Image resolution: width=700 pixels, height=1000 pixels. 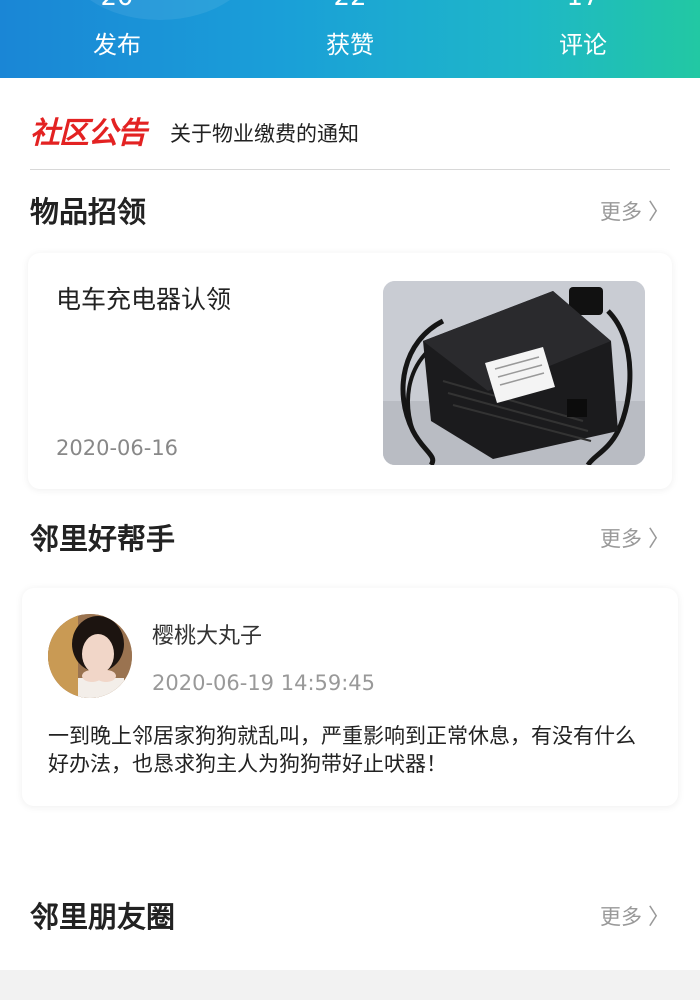 I want to click on community-notice: 社区公告 关于物业缴费的通知, so click(x=350, y=134).